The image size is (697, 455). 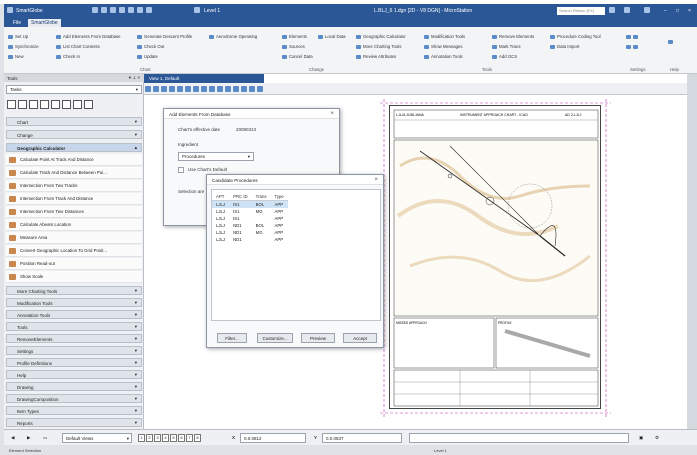 What do you see at coordinates (513, 36) in the screenshot?
I see `remove-elements-button: Remove Elements` at bounding box center [513, 36].